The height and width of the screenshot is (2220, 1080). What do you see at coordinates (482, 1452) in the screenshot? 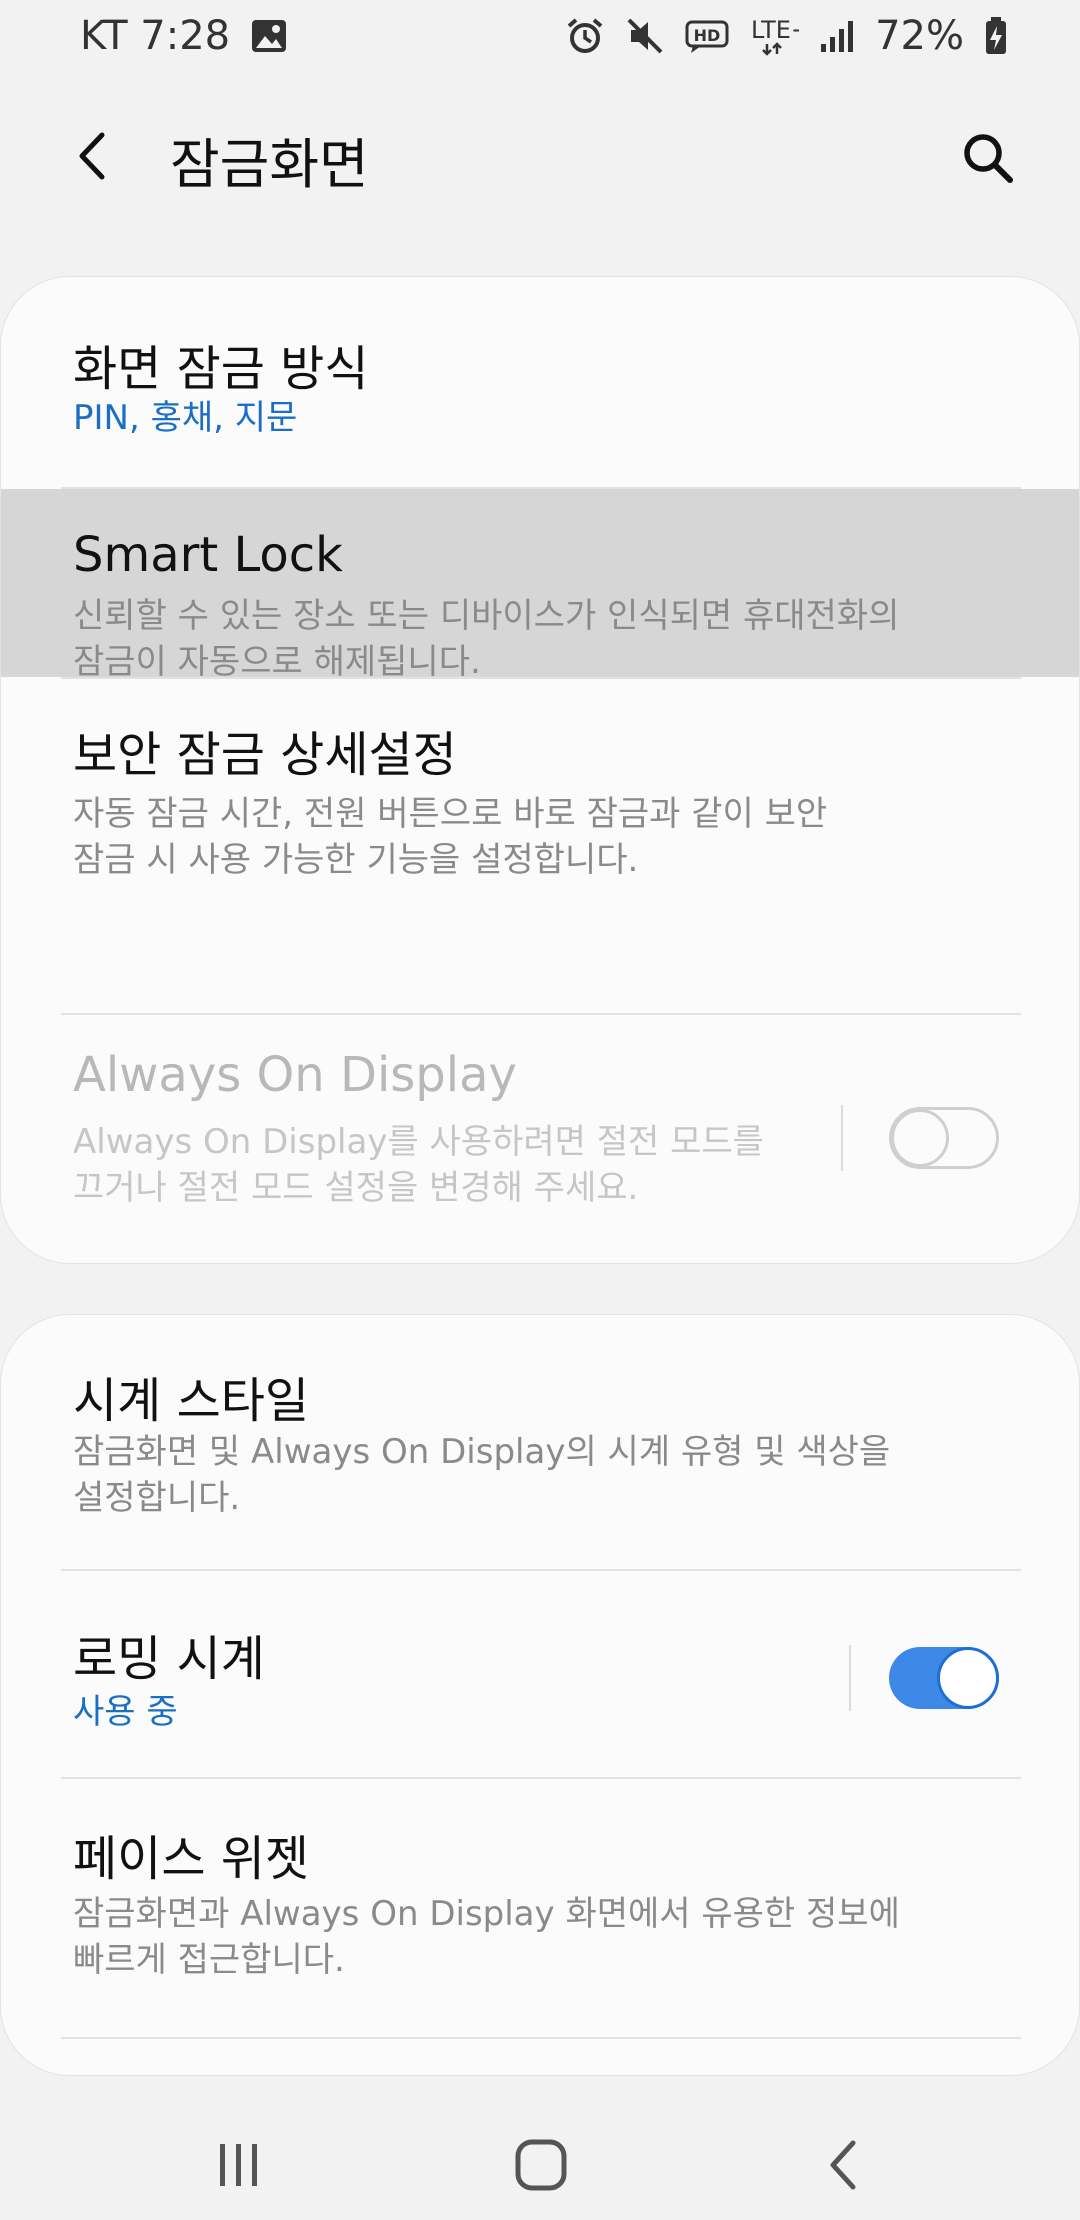
I see `item-subtitle-line1: 잠금화면 및 Always On Display의 시계 유형 및 색상을` at bounding box center [482, 1452].